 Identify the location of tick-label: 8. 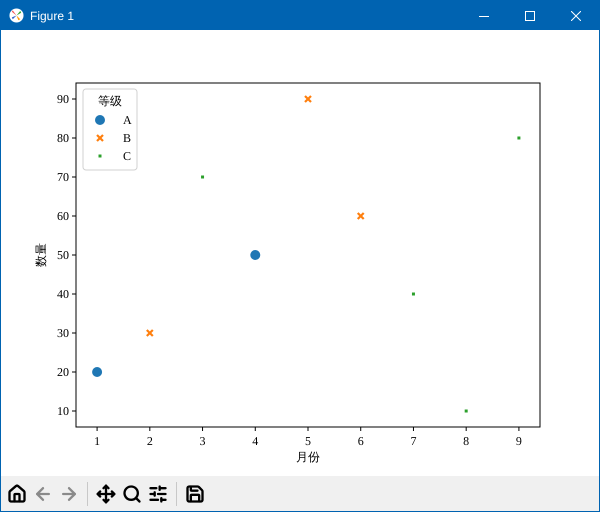
(466, 441).